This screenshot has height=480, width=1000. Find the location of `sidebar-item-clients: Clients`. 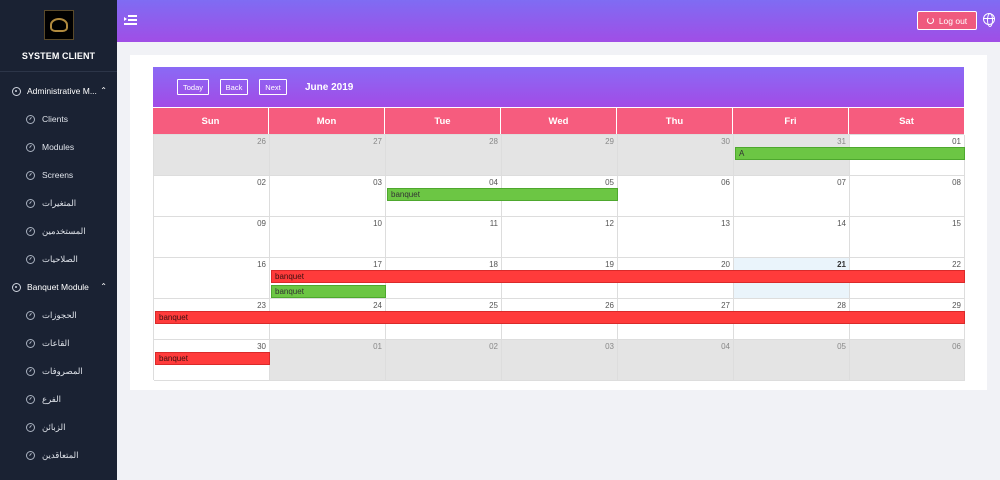

sidebar-item-clients: Clients is located at coordinates (58, 119).